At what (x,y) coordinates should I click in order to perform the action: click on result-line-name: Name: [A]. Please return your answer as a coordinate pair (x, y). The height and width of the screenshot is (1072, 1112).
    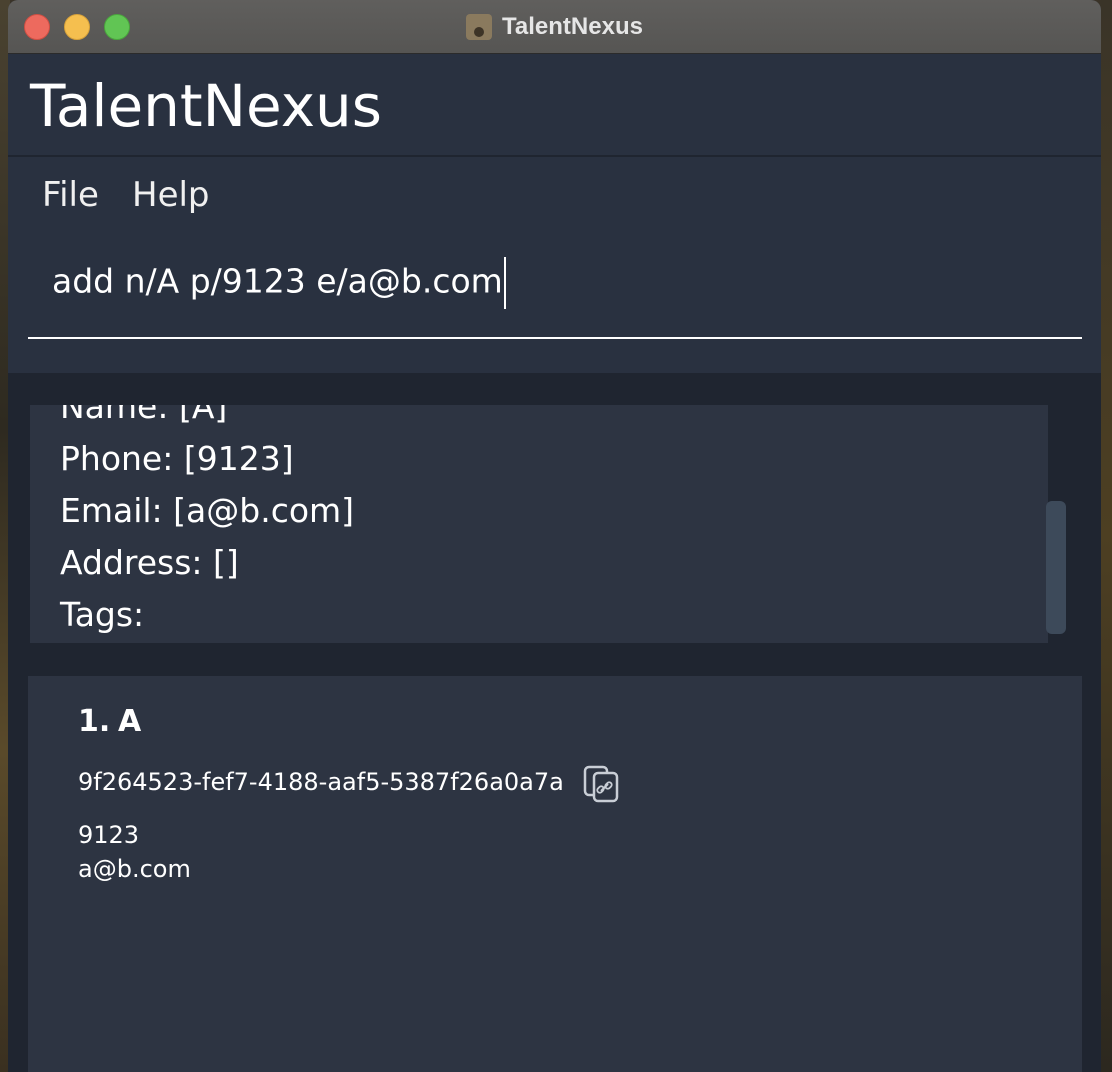
    Looking at the image, I should click on (144, 415).